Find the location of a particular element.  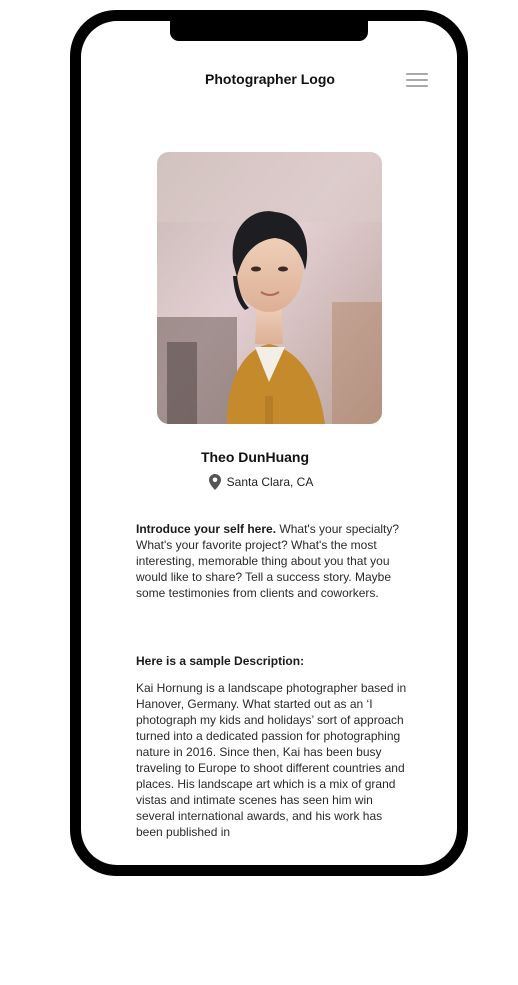

profile-location: Santa Clara, CA is located at coordinates (261, 482).